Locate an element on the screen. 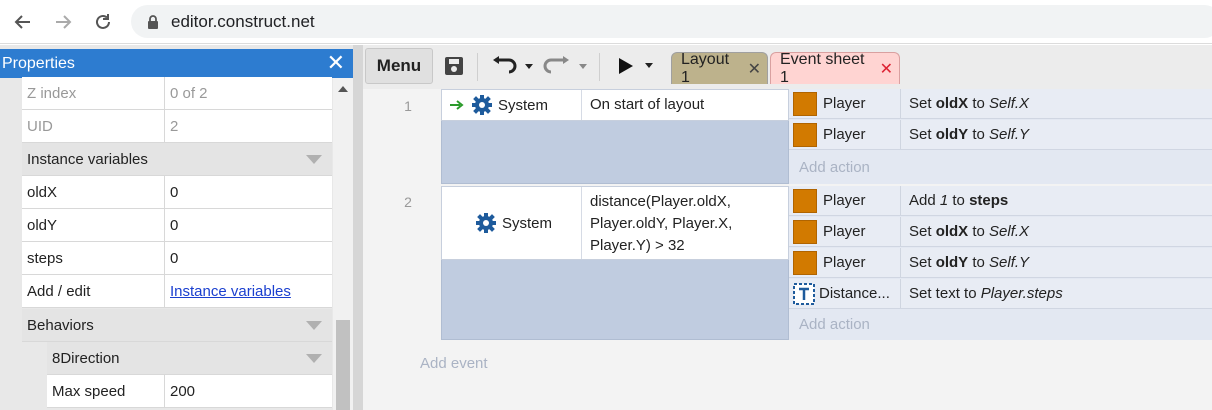  tab-label: Event sheet 1 is located at coordinates (822, 68).